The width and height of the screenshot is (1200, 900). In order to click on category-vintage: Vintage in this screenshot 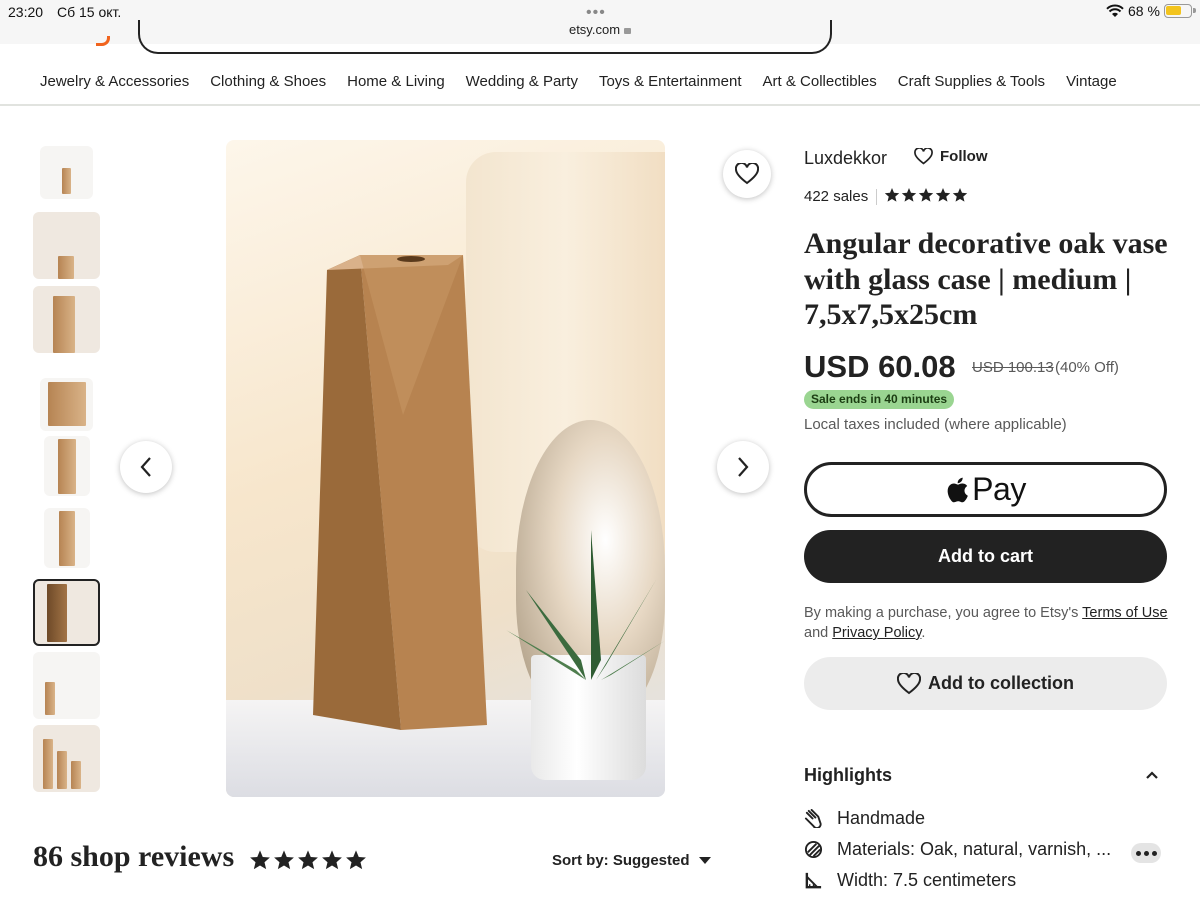, I will do `click(1091, 81)`.